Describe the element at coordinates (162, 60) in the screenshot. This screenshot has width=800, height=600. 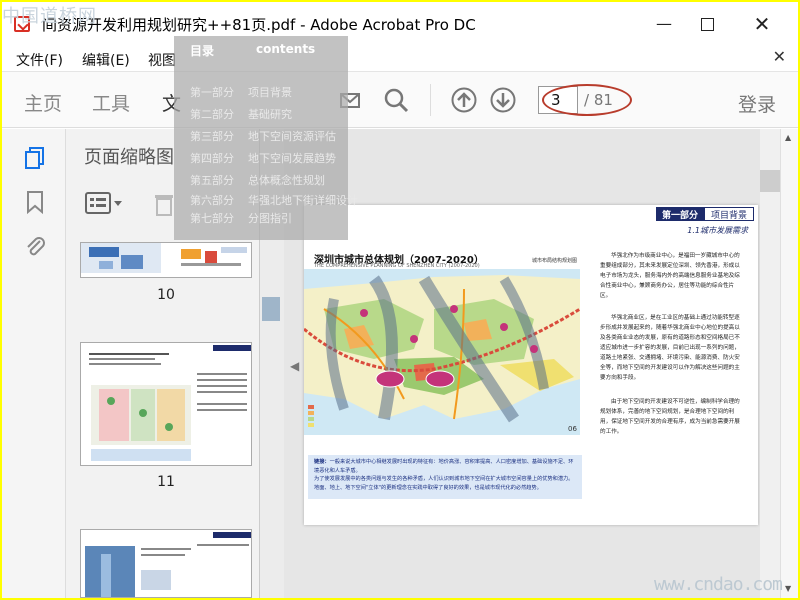
I see `menu-view: 视图` at that location.